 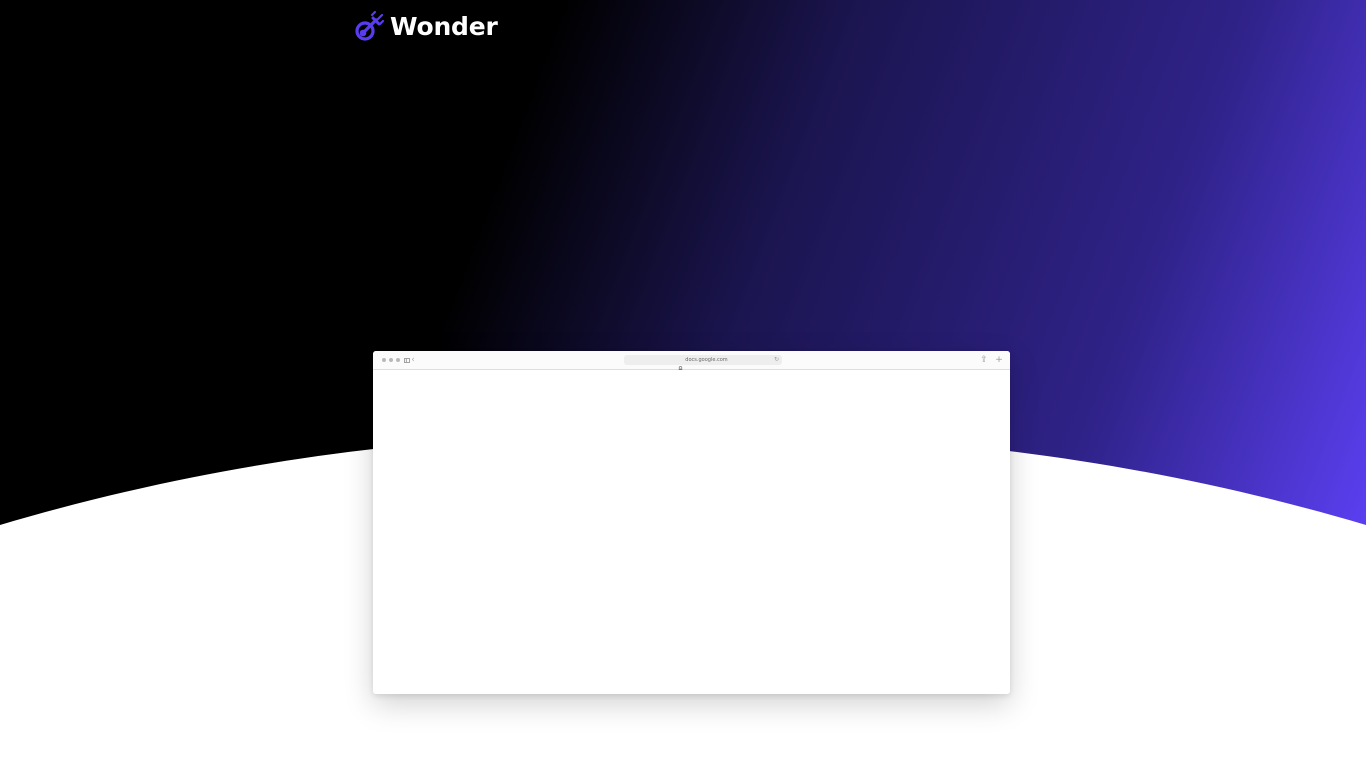 What do you see at coordinates (369, 27) in the screenshot?
I see `comet-icon` at bounding box center [369, 27].